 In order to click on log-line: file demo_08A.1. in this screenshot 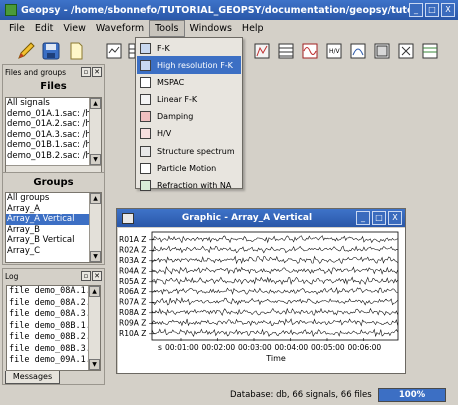, I will do `click(50, 291)`.